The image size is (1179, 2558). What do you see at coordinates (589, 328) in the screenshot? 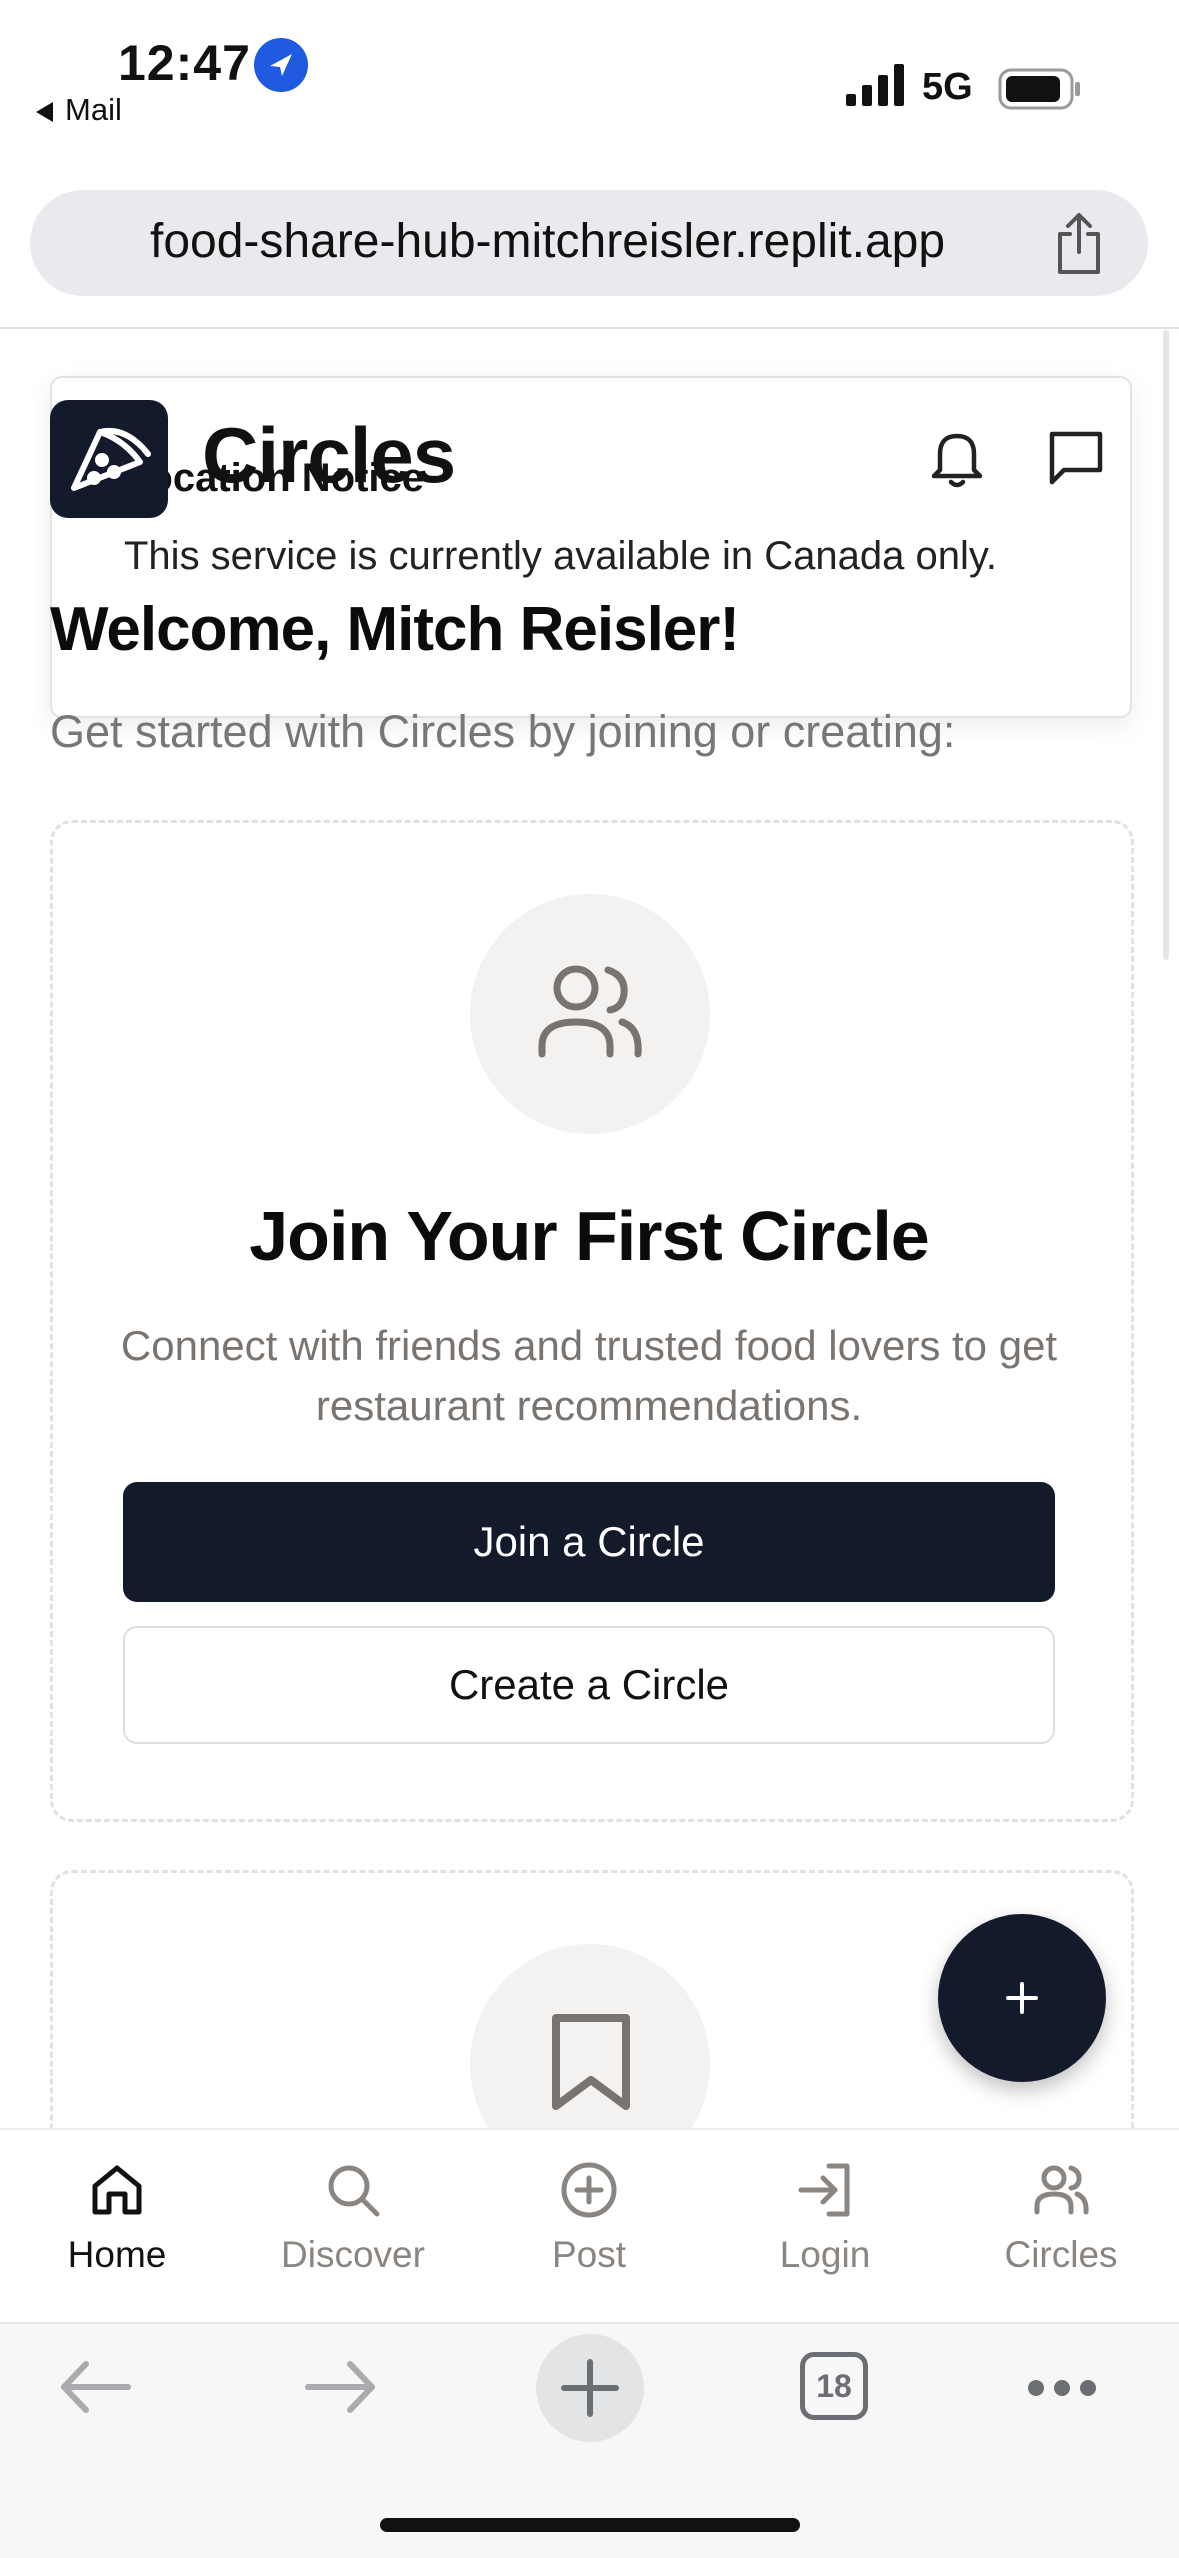
I see `divider` at bounding box center [589, 328].